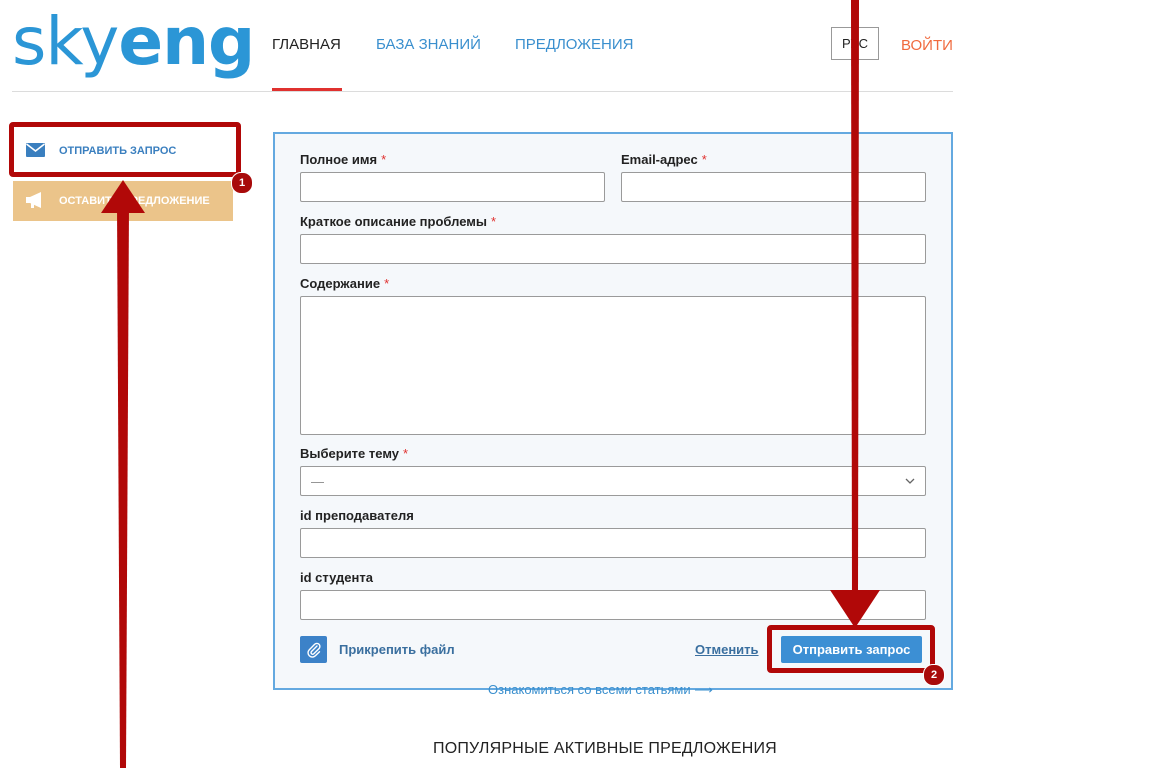 This screenshot has height=768, width=1152. What do you see at coordinates (242, 183) in the screenshot?
I see `annotation-badge-1: 1` at bounding box center [242, 183].